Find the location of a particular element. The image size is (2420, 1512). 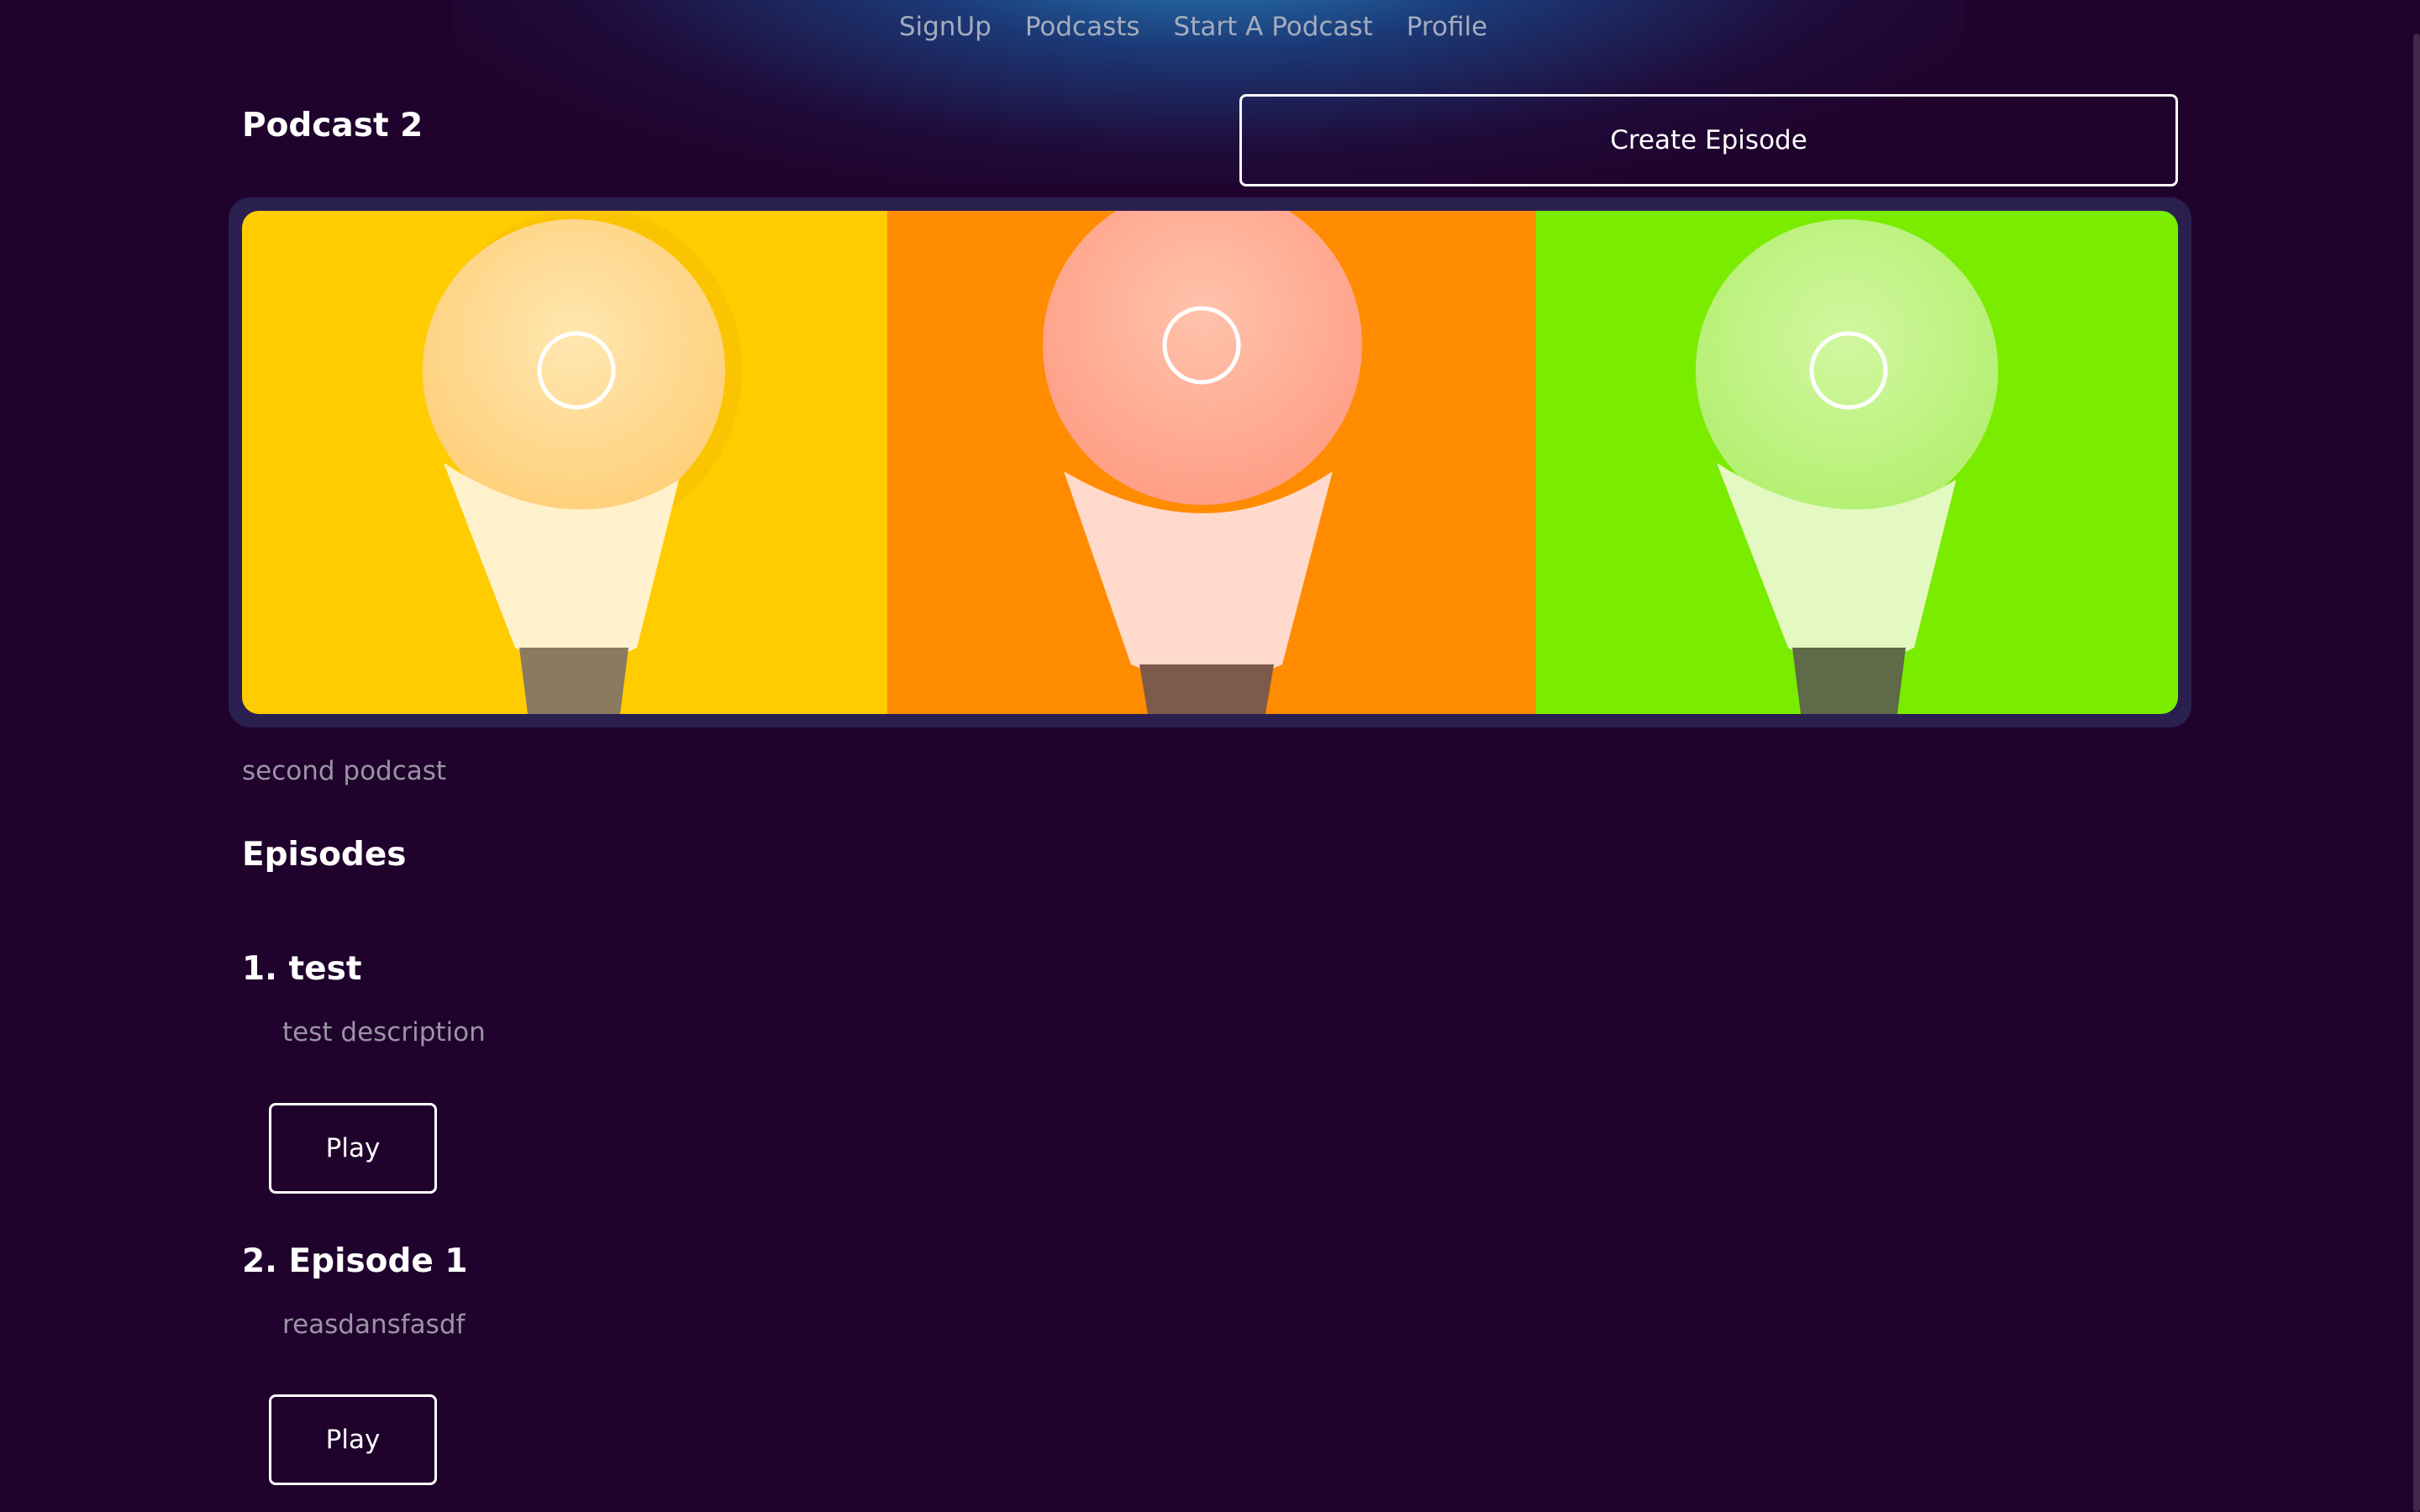

page-scrollbar is located at coordinates (2416, 773).